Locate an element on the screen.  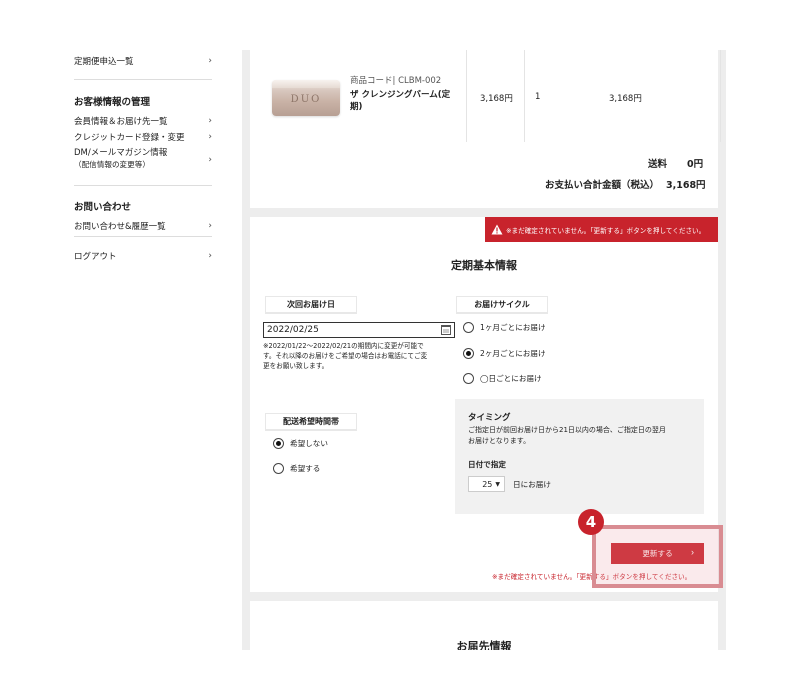
timing-description: ご指定日が前回お届け日から21日以内の場合、ご指定日の翌月 お届けとなります。 is located at coordinates (583, 436).